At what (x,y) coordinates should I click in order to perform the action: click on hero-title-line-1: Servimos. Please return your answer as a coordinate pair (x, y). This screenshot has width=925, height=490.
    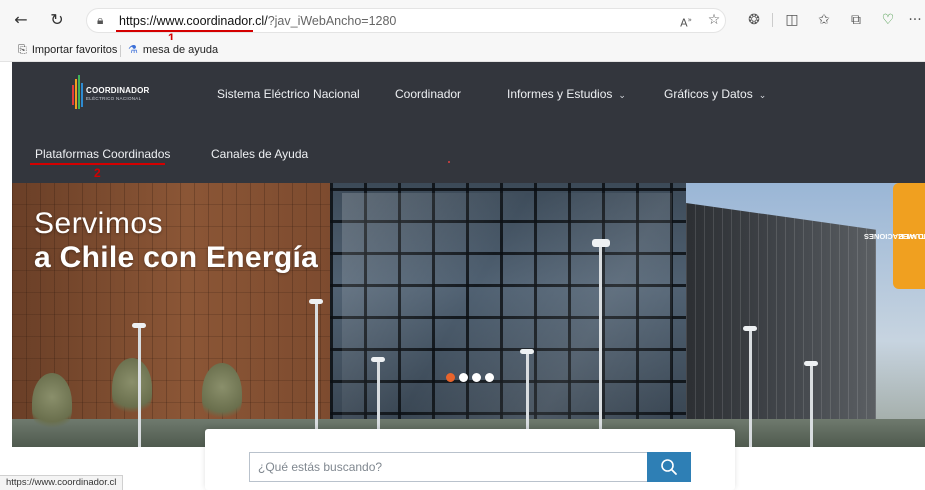
    Looking at the image, I should click on (99, 223).